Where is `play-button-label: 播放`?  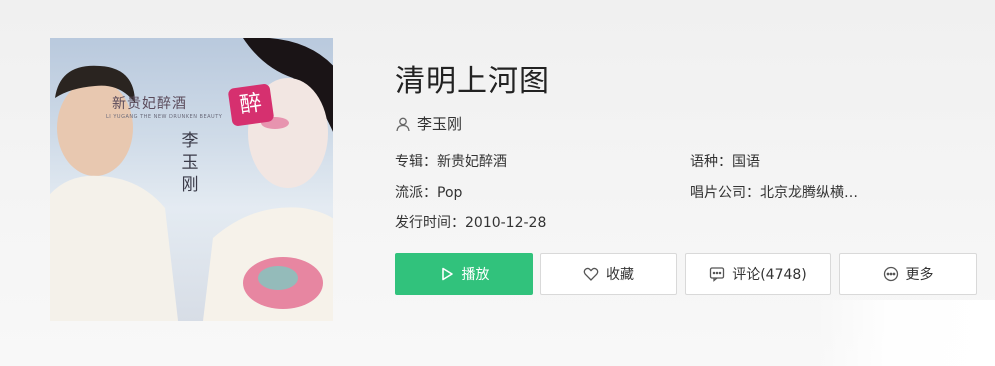 play-button-label: 播放 is located at coordinates (475, 275).